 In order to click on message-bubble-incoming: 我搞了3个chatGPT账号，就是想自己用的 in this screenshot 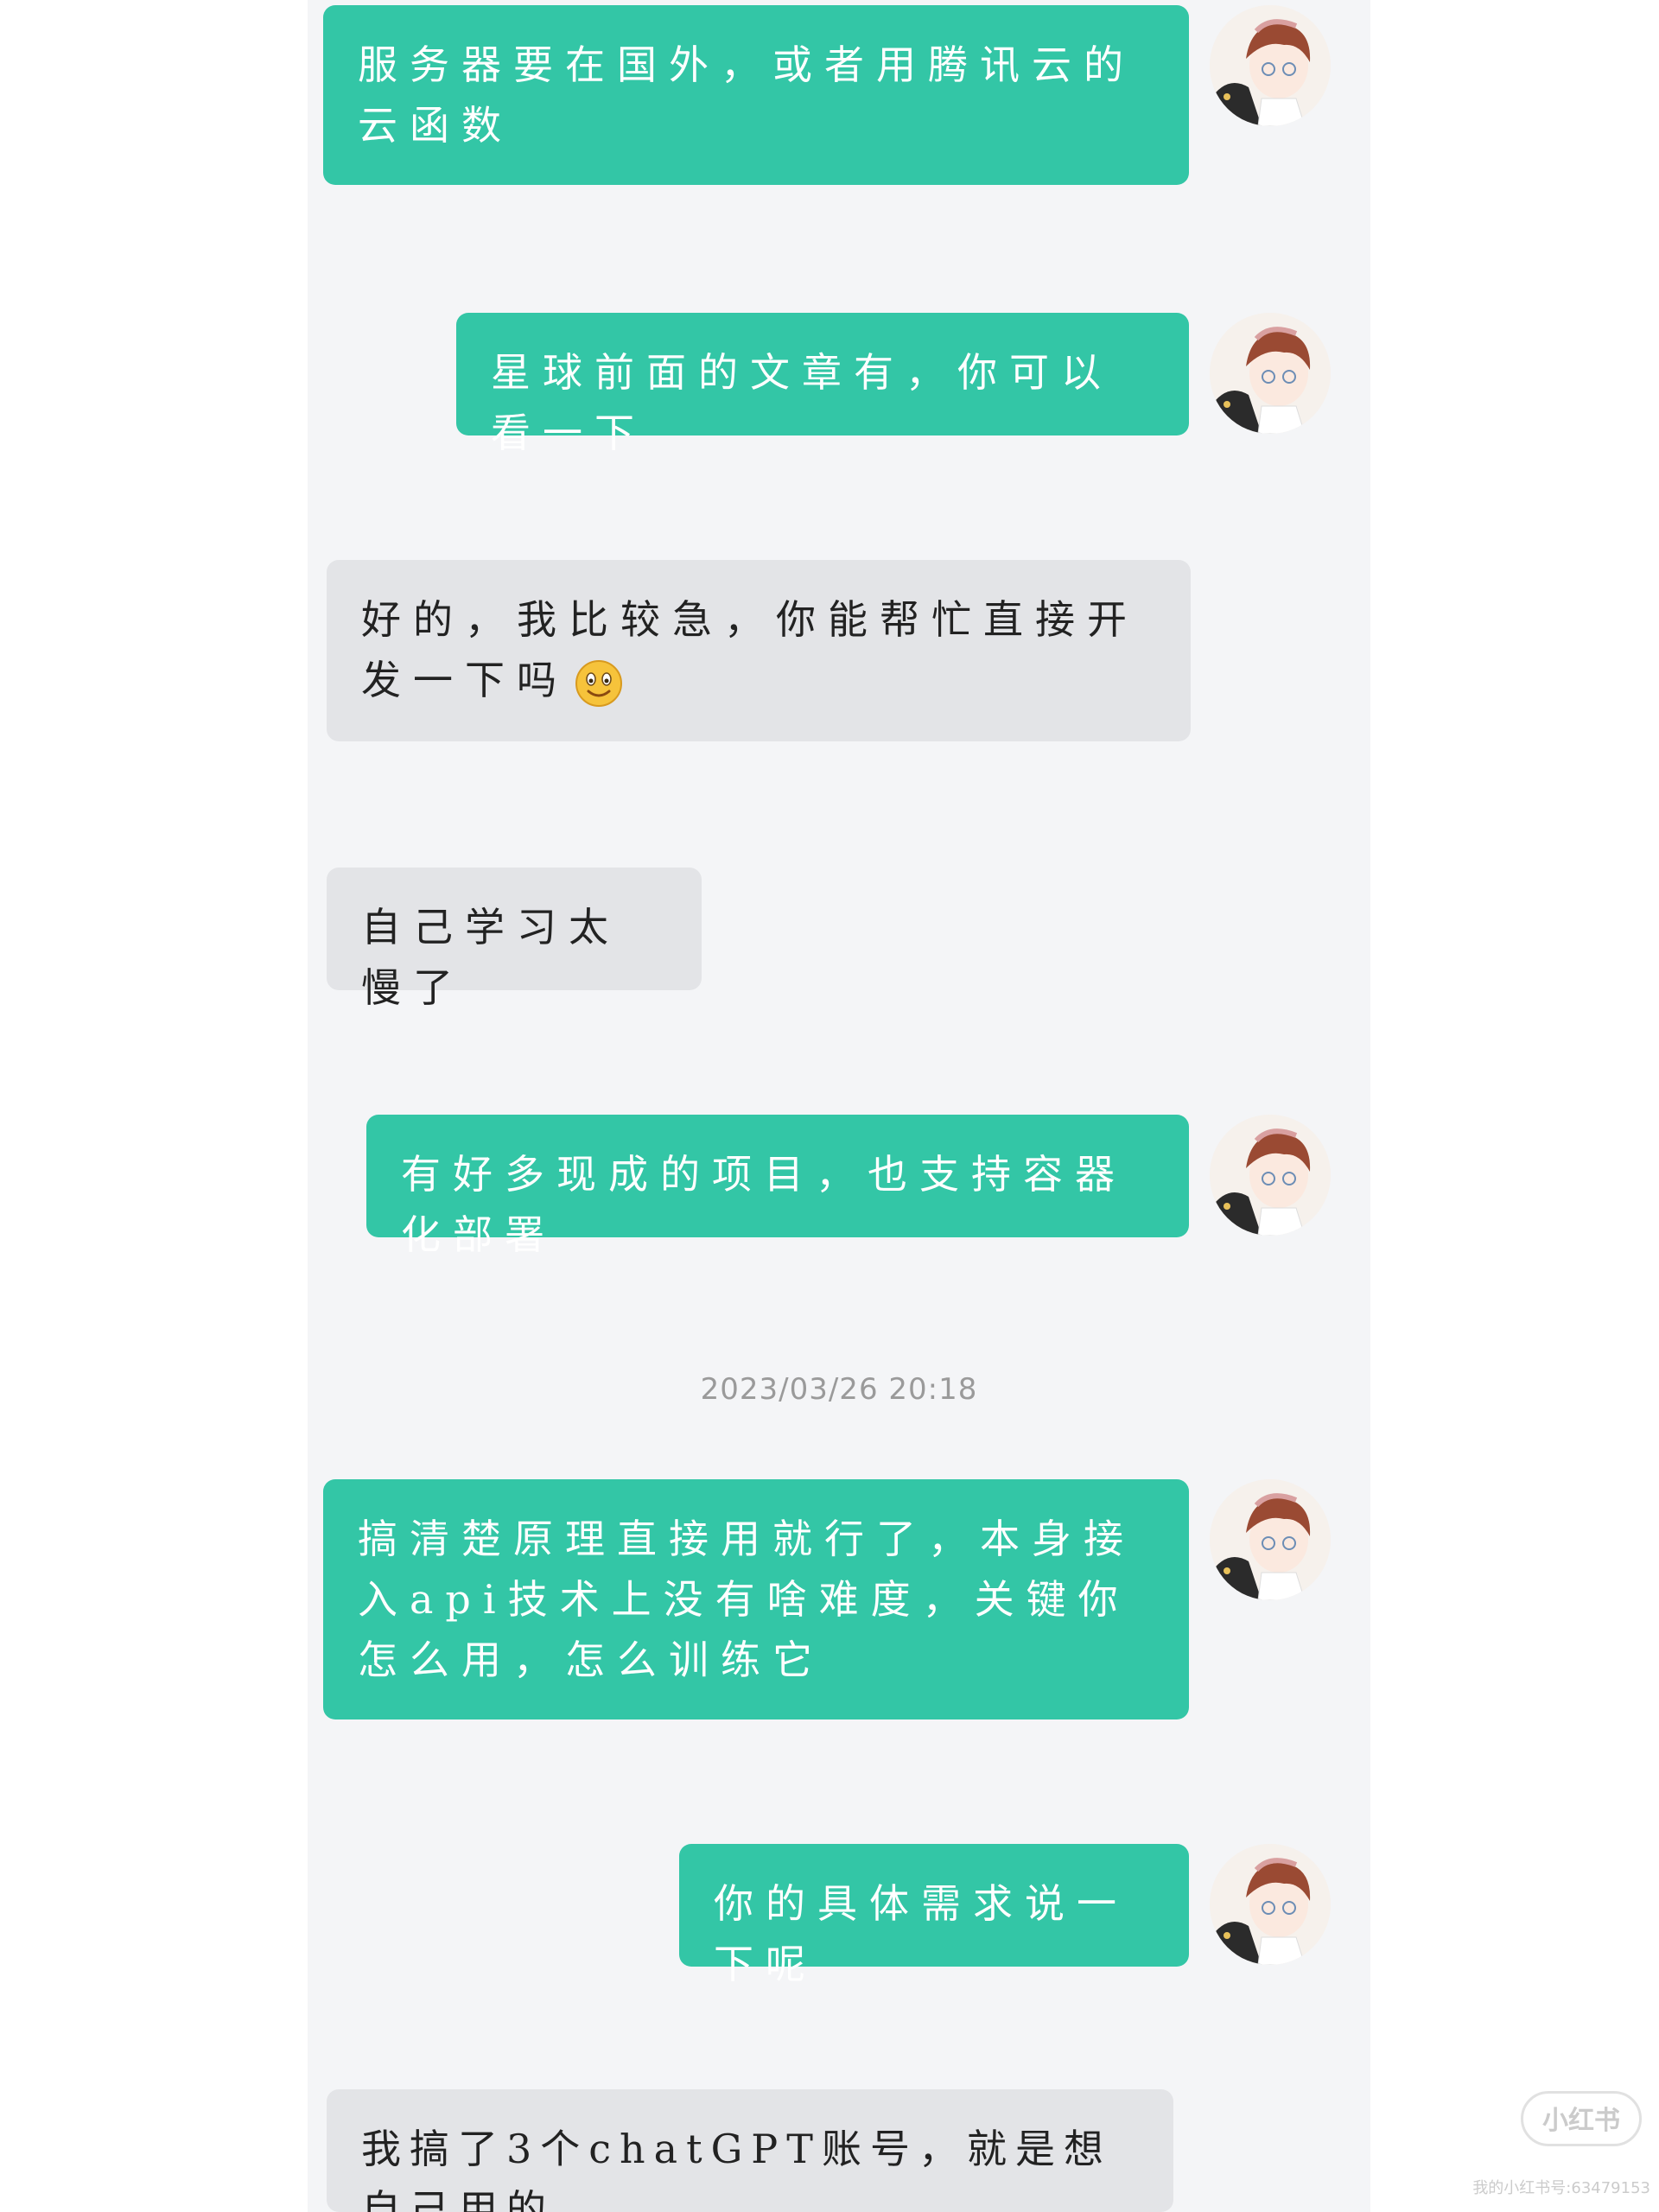, I will do `click(750, 2150)`.